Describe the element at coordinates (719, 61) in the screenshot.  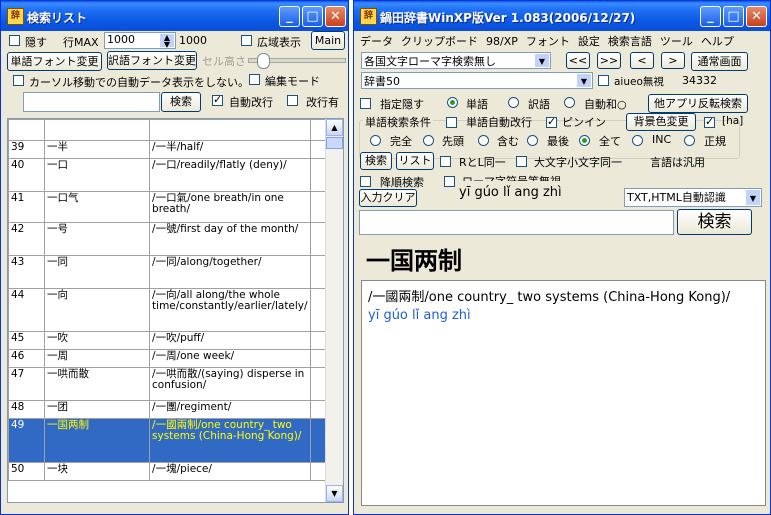
I see `normal-screen-button: 通常画面` at that location.